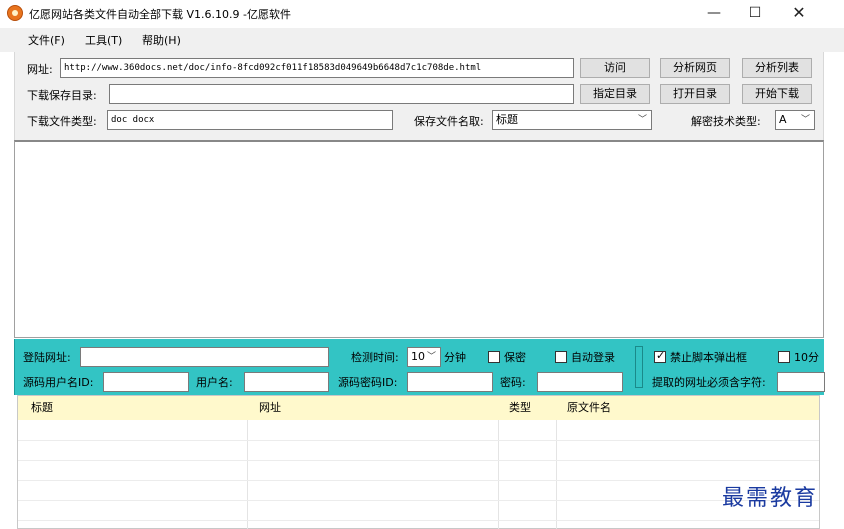 This screenshot has width=844, height=529. I want to click on ten-label: 10分, so click(806, 357).